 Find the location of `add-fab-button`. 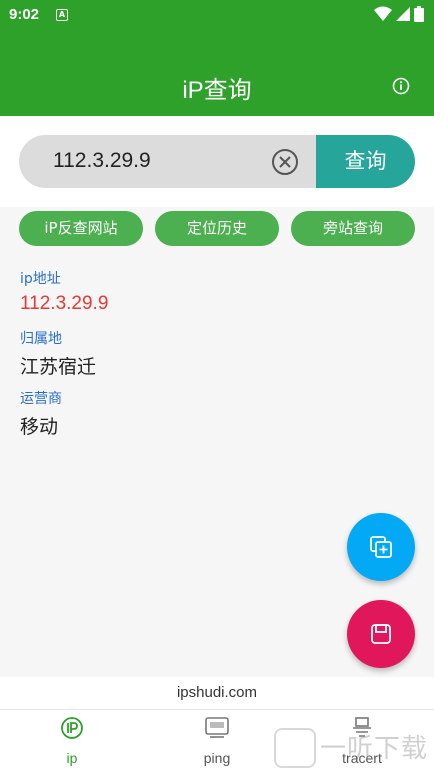

add-fab-button is located at coordinates (381, 547).